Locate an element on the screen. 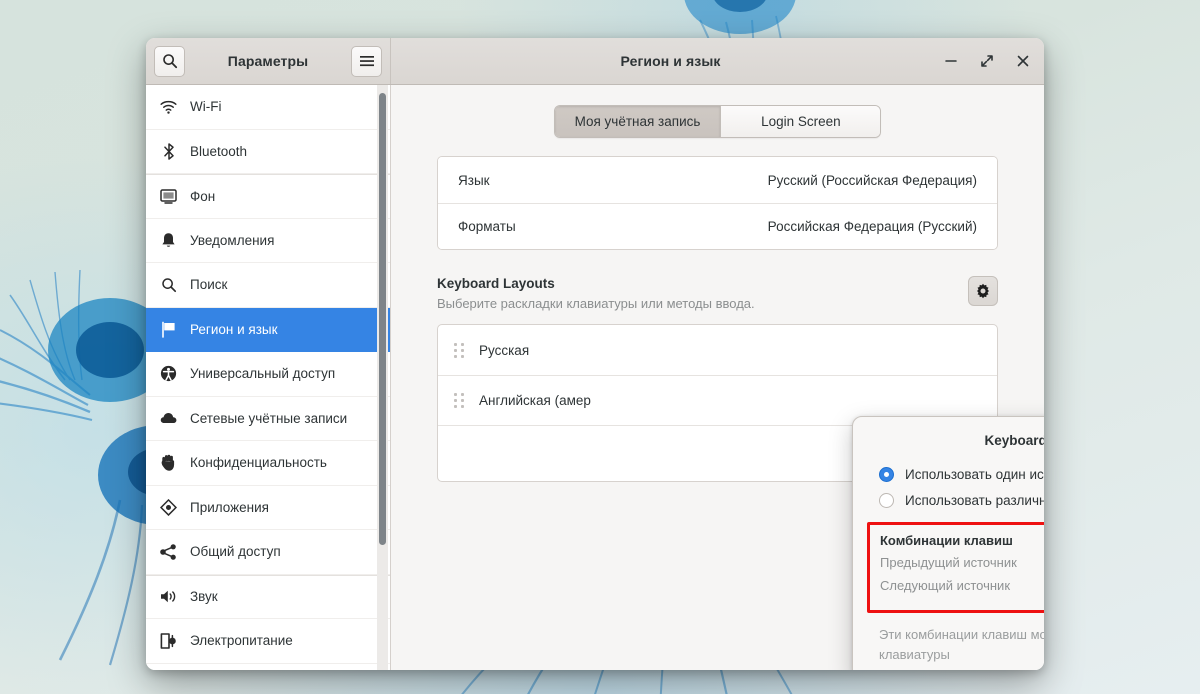 The width and height of the screenshot is (1200, 694). hamburger-menu-icon is located at coordinates (366, 61).